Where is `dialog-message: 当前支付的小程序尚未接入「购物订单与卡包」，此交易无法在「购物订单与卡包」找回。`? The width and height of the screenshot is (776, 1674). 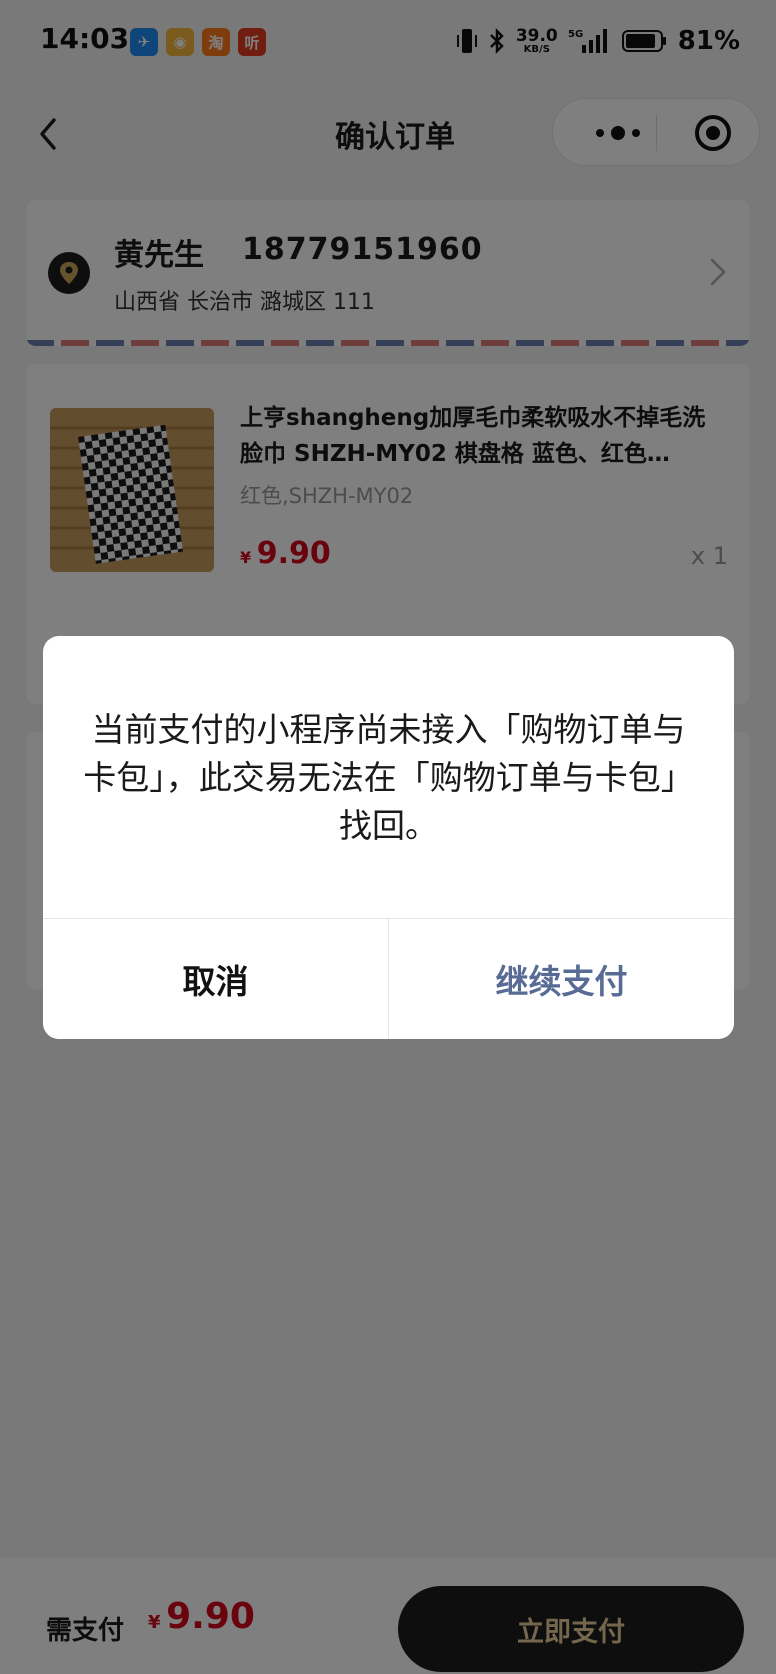 dialog-message: 当前支付的小程序尚未接入「购物订单与卡包」，此交易无法在「购物订单与卡包」找回。 is located at coordinates (388, 777).